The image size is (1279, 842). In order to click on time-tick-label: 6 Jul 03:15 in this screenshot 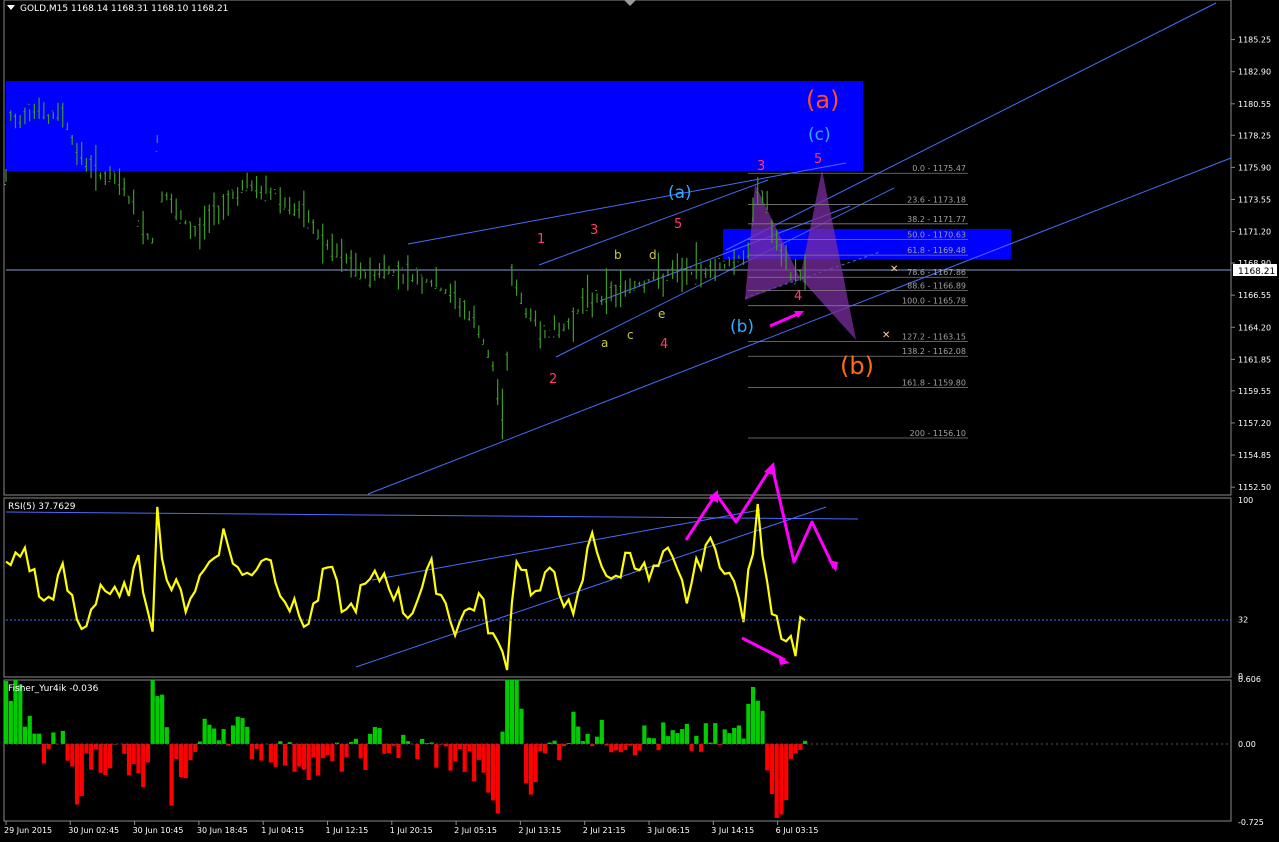, I will do `click(797, 830)`.